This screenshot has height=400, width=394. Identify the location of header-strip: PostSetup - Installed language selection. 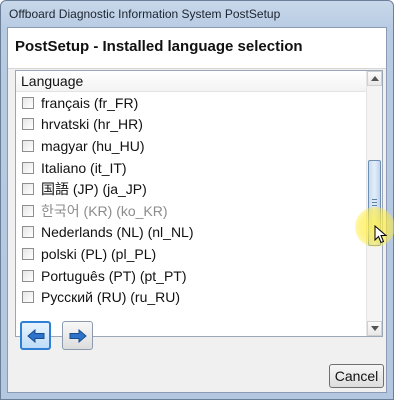
(197, 48).